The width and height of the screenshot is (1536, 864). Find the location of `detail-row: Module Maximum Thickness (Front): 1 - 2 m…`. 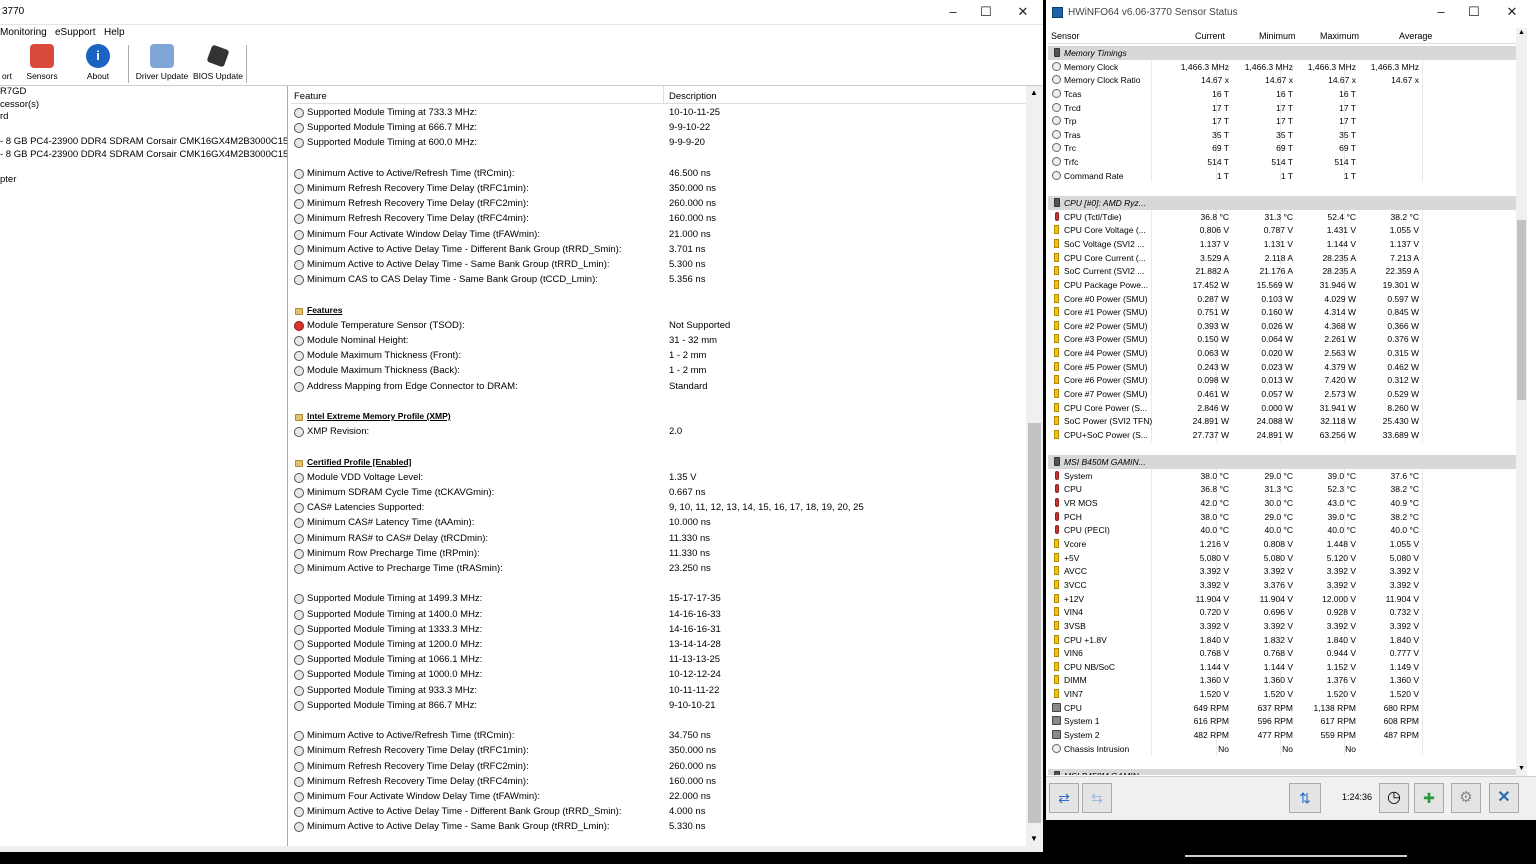

detail-row: Module Maximum Thickness (Front): 1 - 2 m… is located at coordinates (658, 356).